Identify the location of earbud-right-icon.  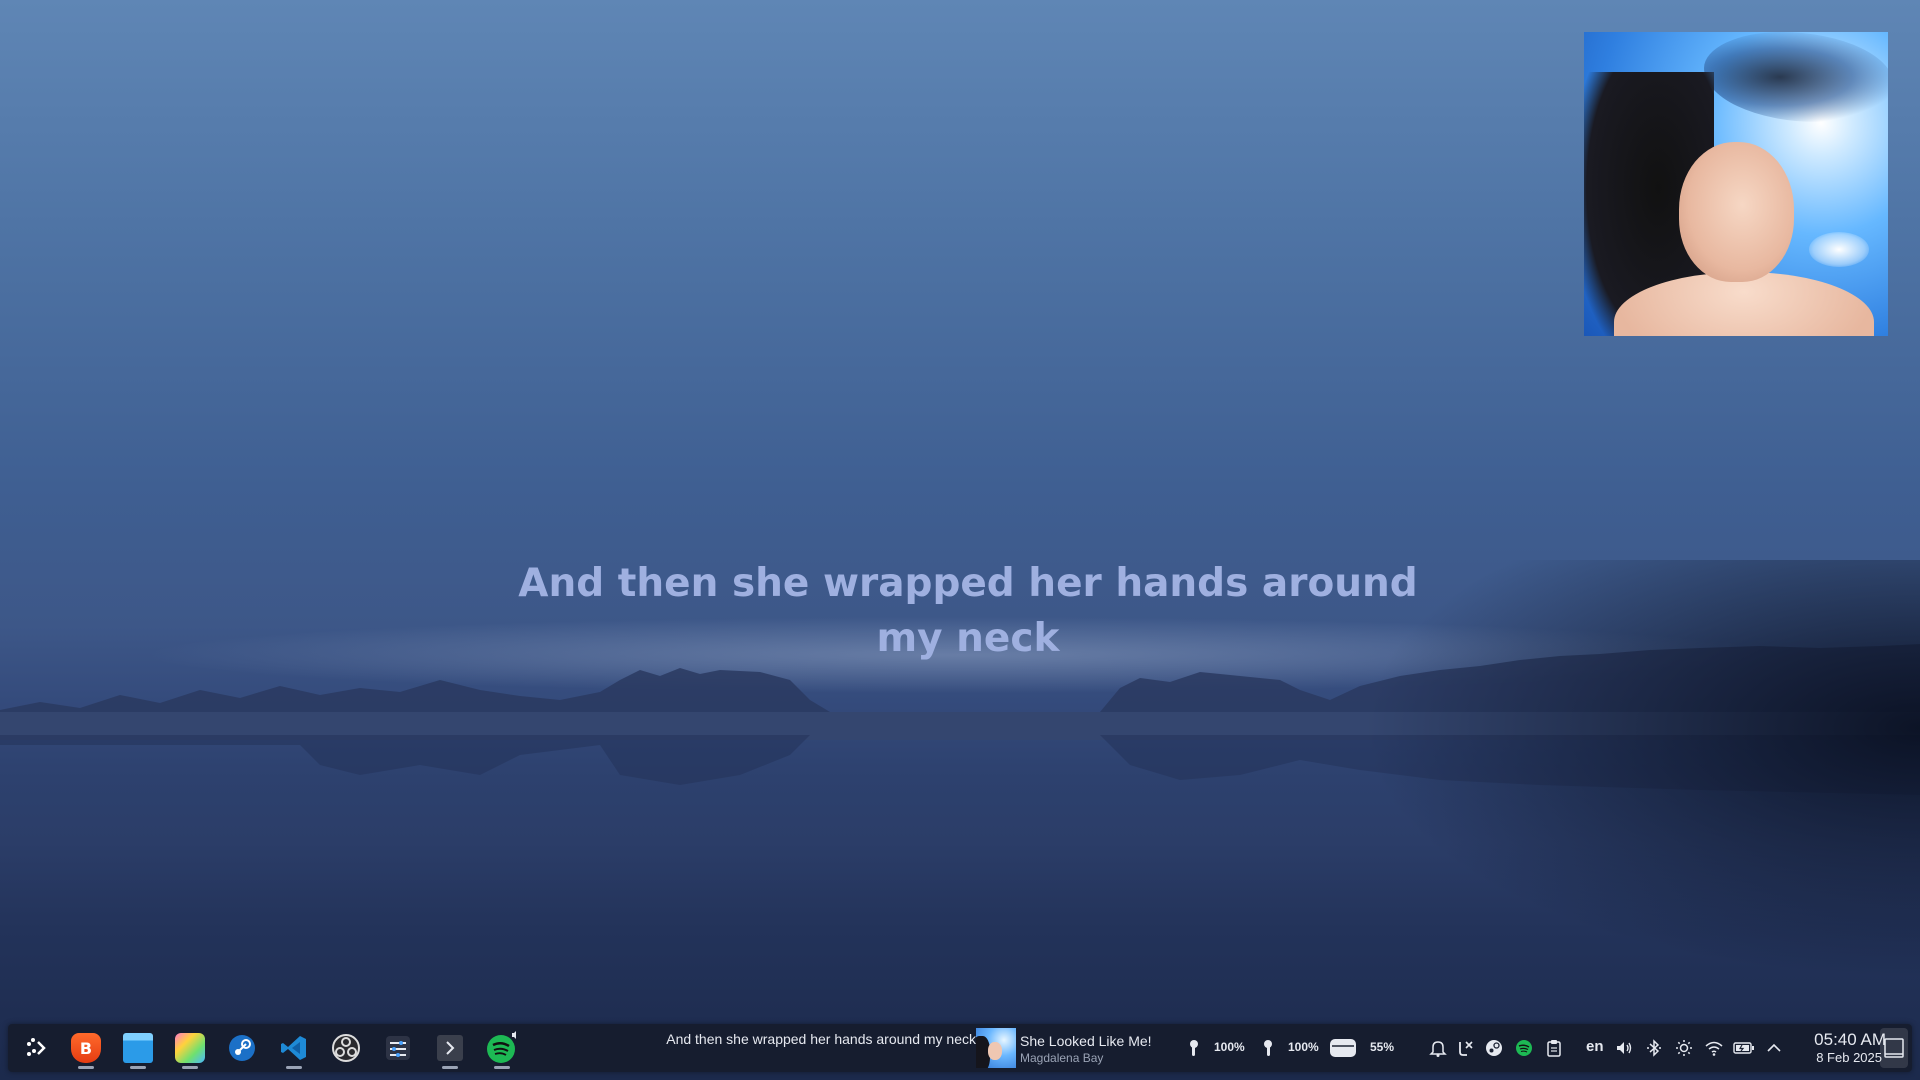
(1268, 1048).